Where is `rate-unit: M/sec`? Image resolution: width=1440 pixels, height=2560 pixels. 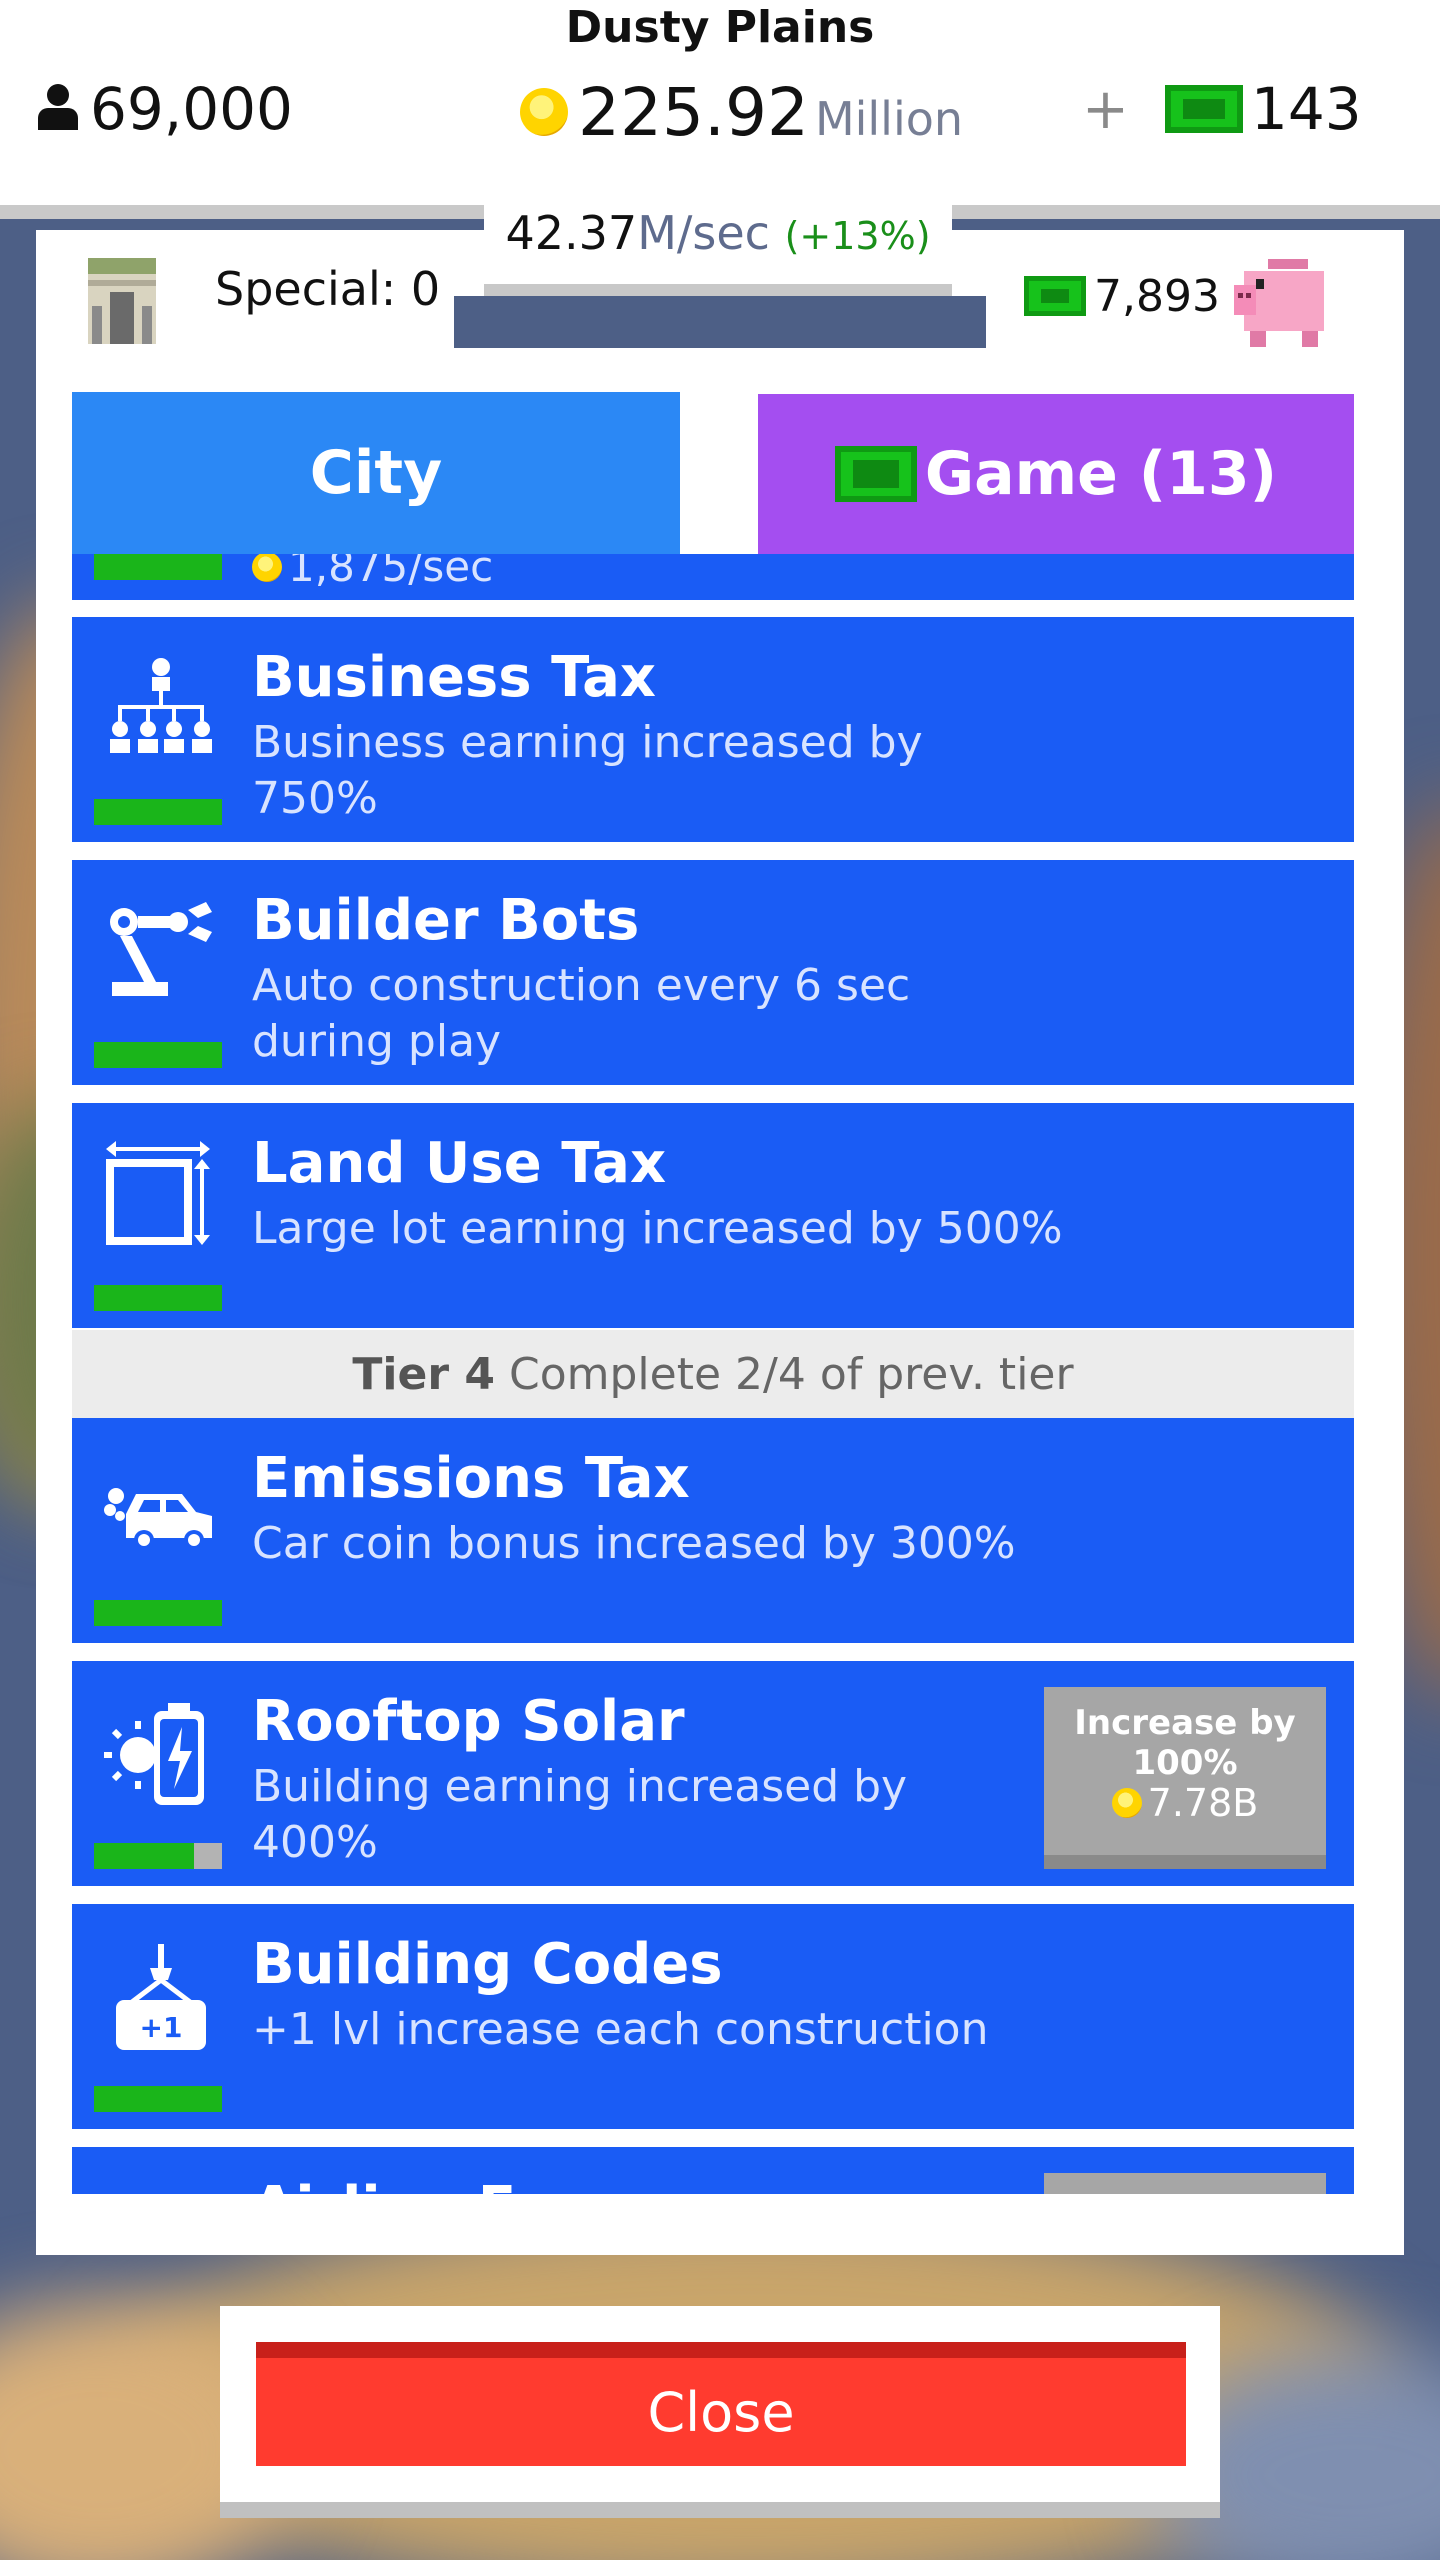 rate-unit: M/sec is located at coordinates (703, 233).